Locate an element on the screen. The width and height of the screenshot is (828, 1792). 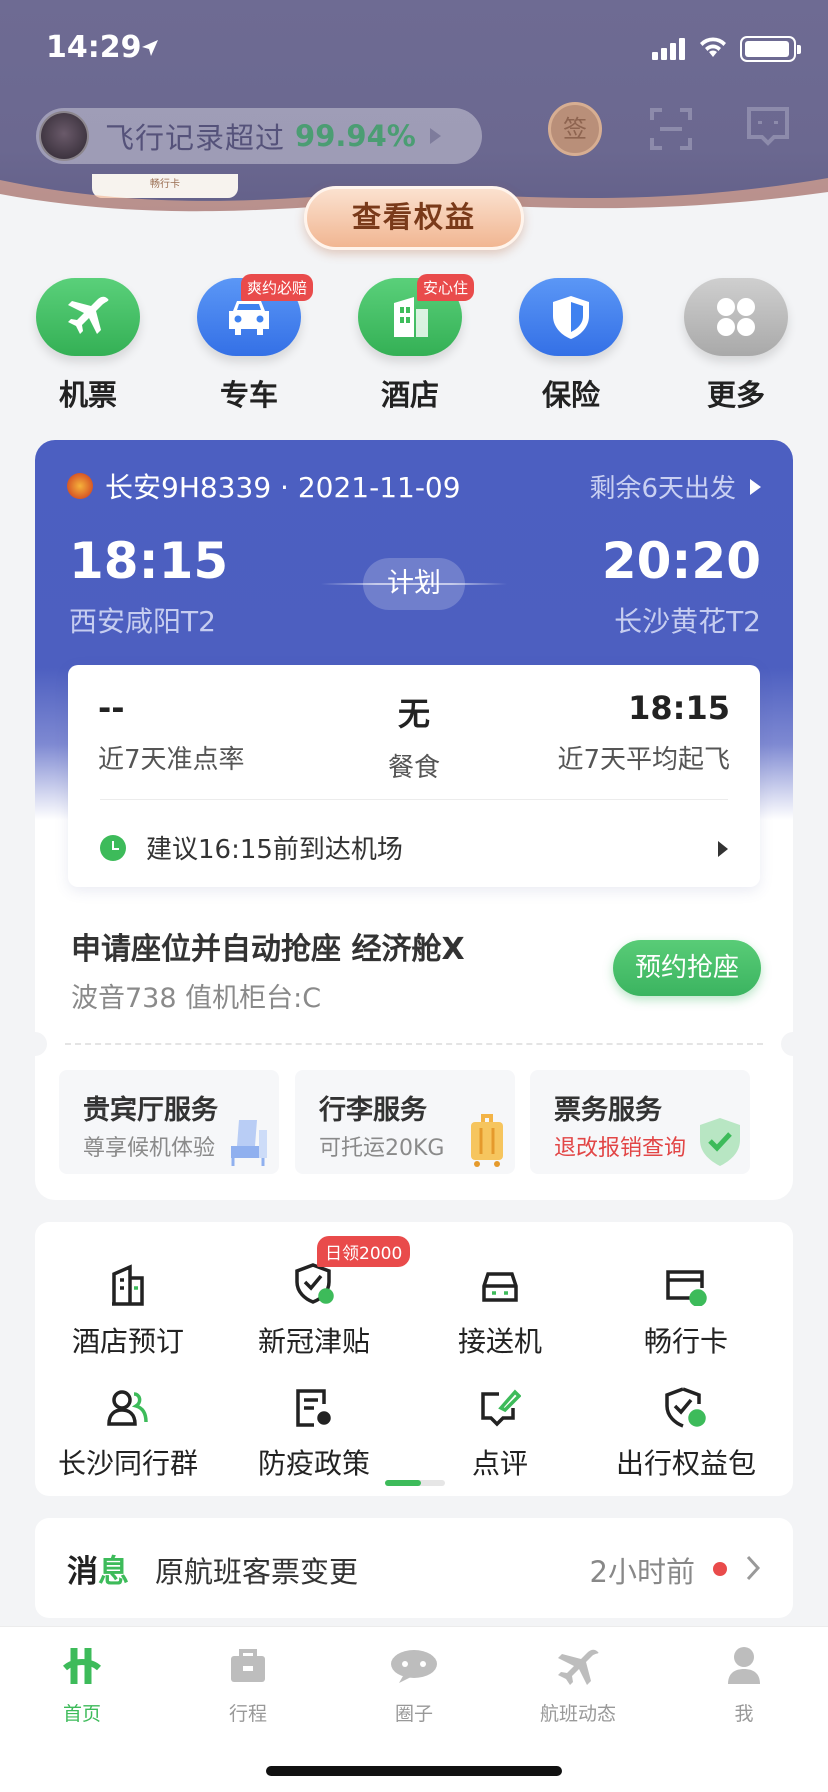
departure-airport: 西安咸阳T2 is located at coordinates (142, 621).